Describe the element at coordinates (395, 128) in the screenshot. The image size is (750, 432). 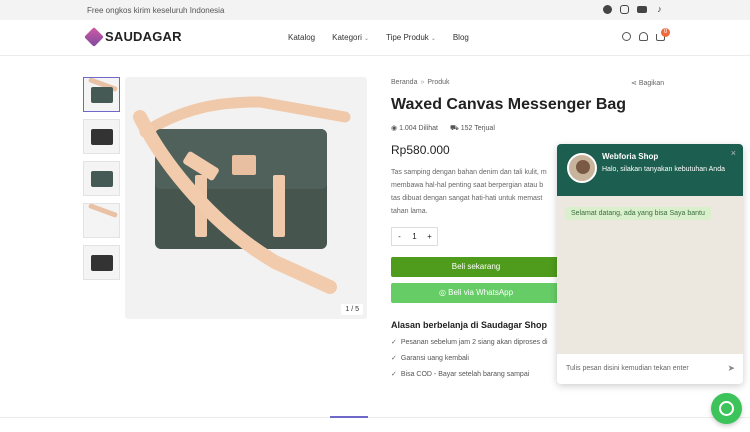
I see `eye-icon: ◉` at that location.